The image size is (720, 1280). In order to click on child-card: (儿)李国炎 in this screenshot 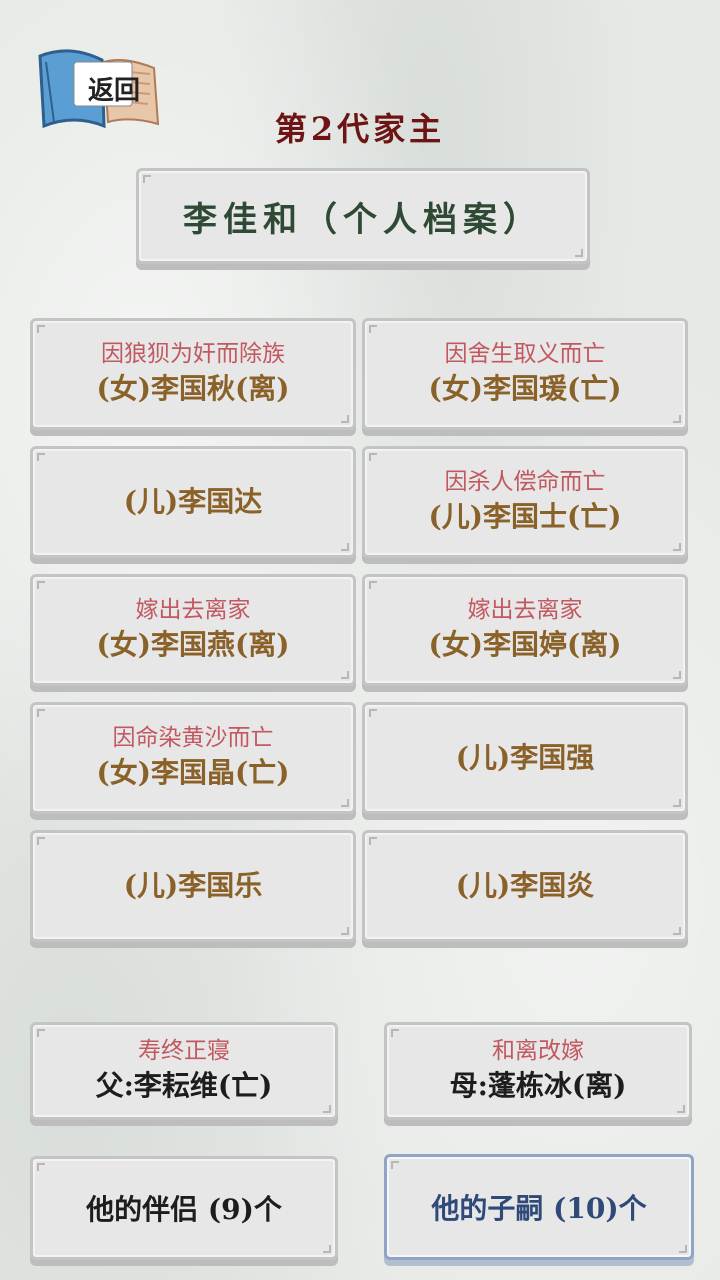, I will do `click(525, 886)`.